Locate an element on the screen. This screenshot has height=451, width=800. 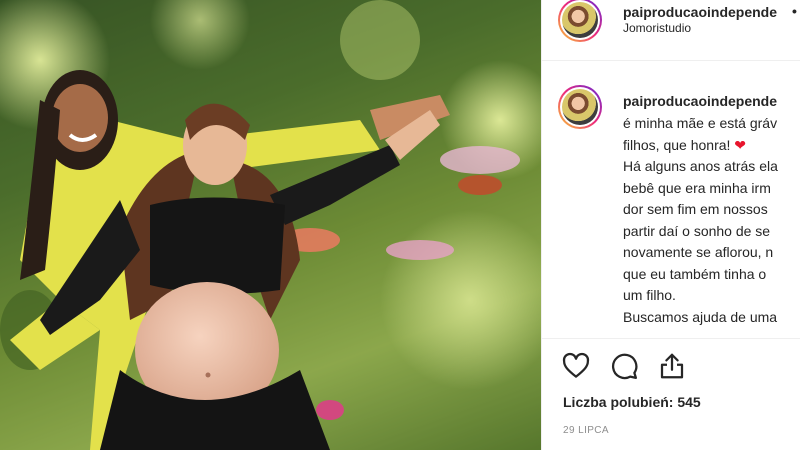
post-header: paiproducaoindepende • Jomoristudio is located at coordinates (671, 30).